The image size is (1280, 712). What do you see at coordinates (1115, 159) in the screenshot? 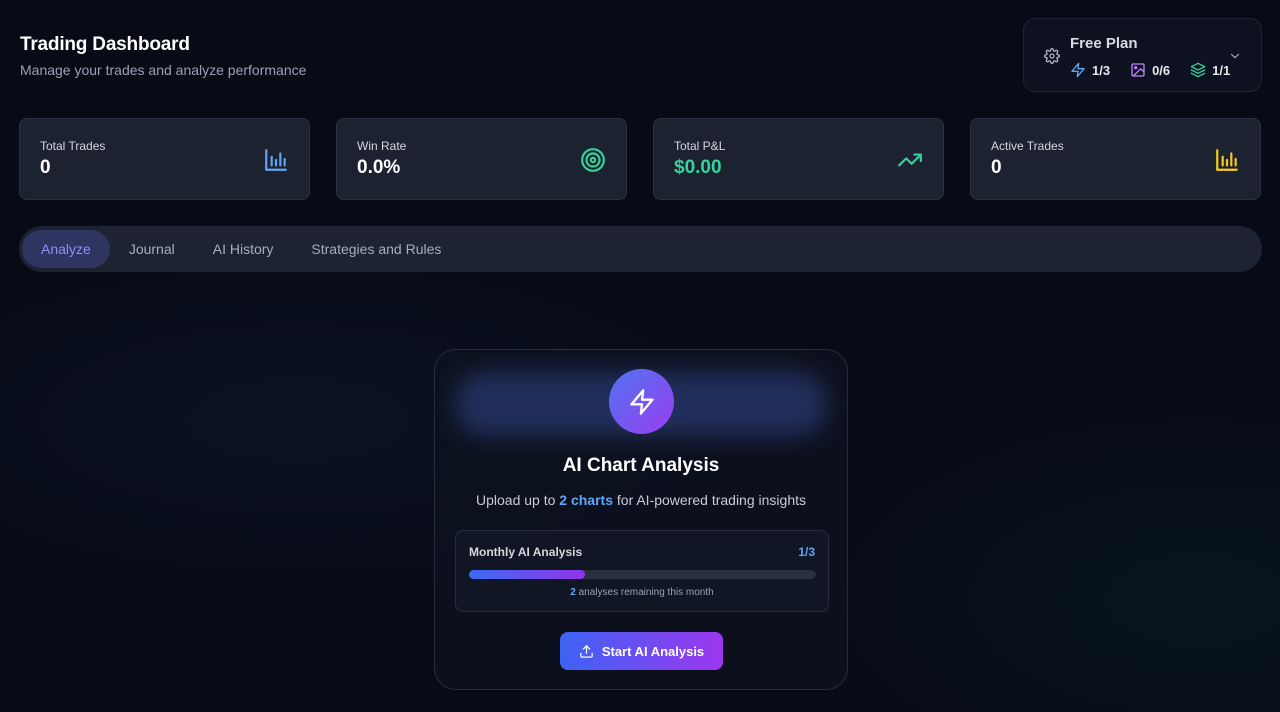
I see `stat-card-active-trades: Active Trades 0` at bounding box center [1115, 159].